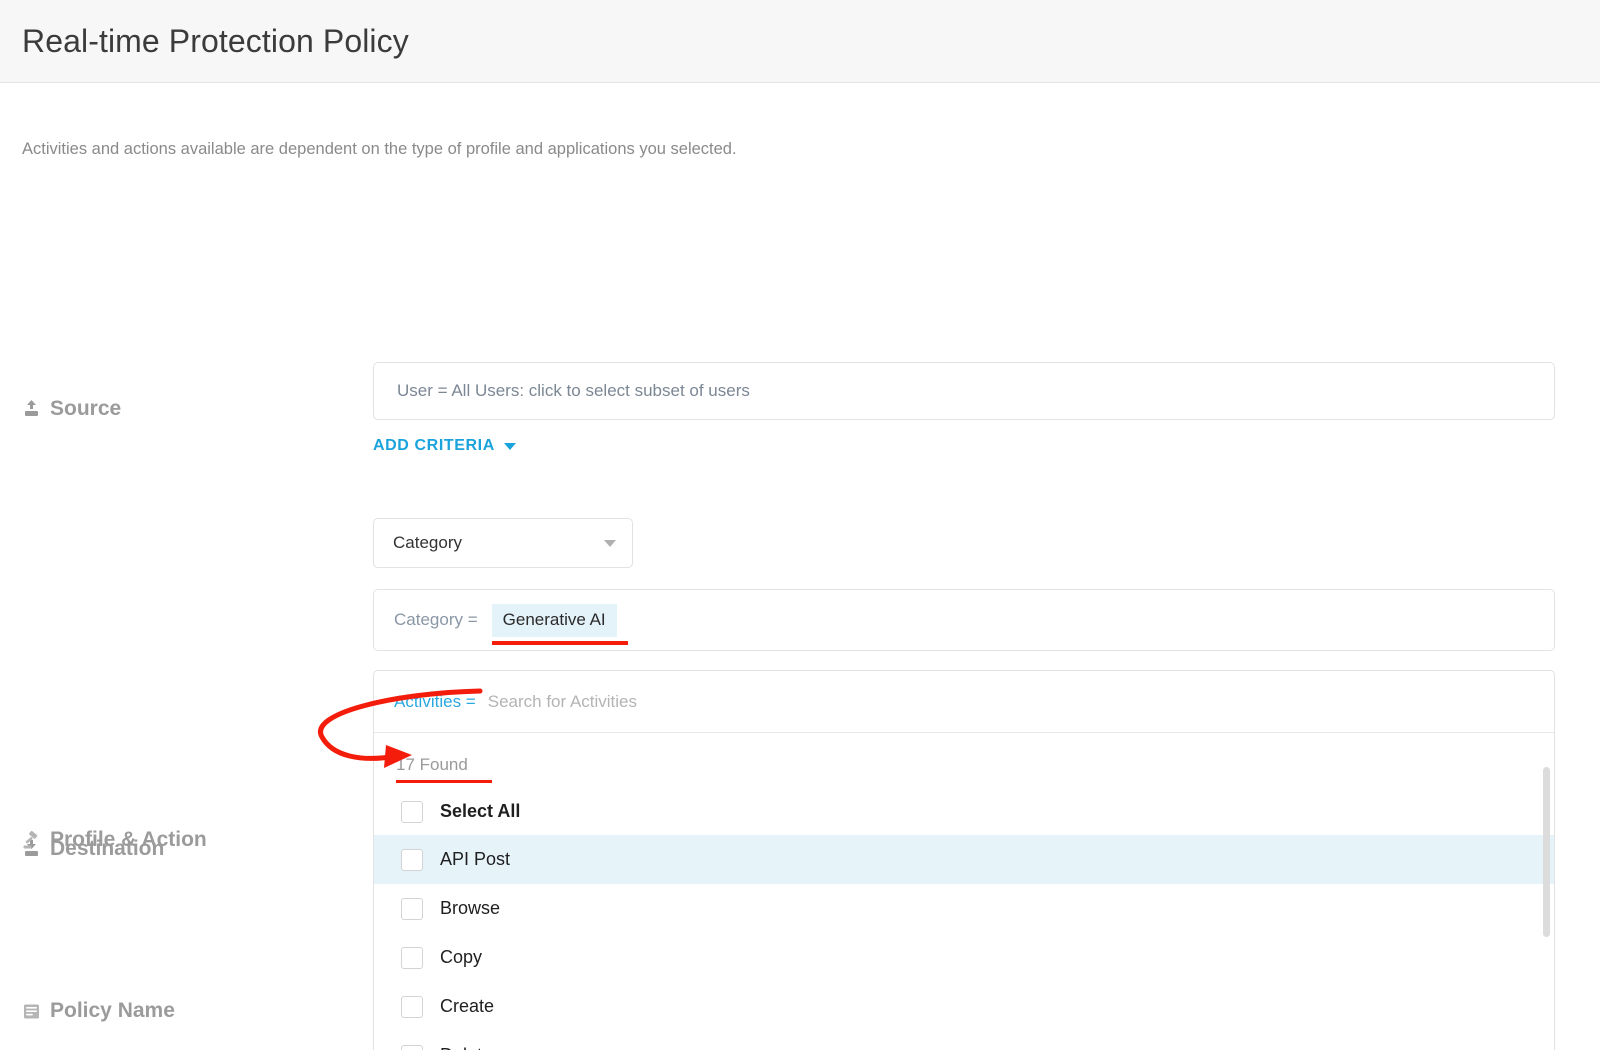 The width and height of the screenshot is (1600, 1050). What do you see at coordinates (480, 811) in the screenshot?
I see `activities-select-all-label: Select All` at bounding box center [480, 811].